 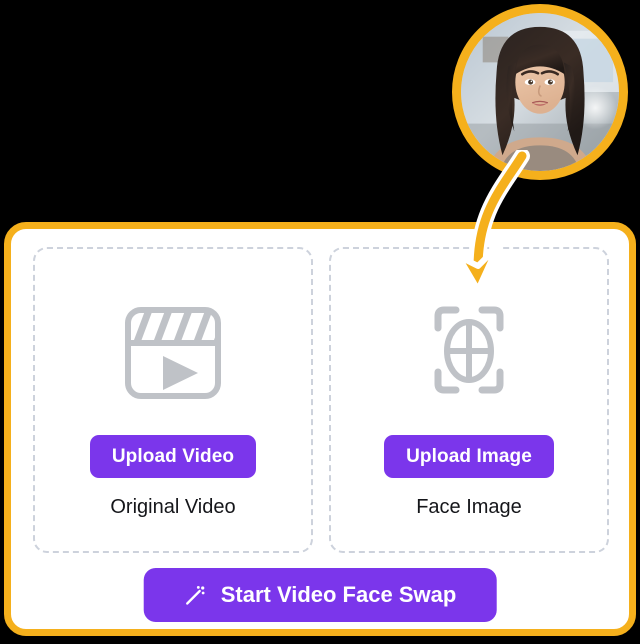 I want to click on face-image-caption: Face Image, so click(x=469, y=507).